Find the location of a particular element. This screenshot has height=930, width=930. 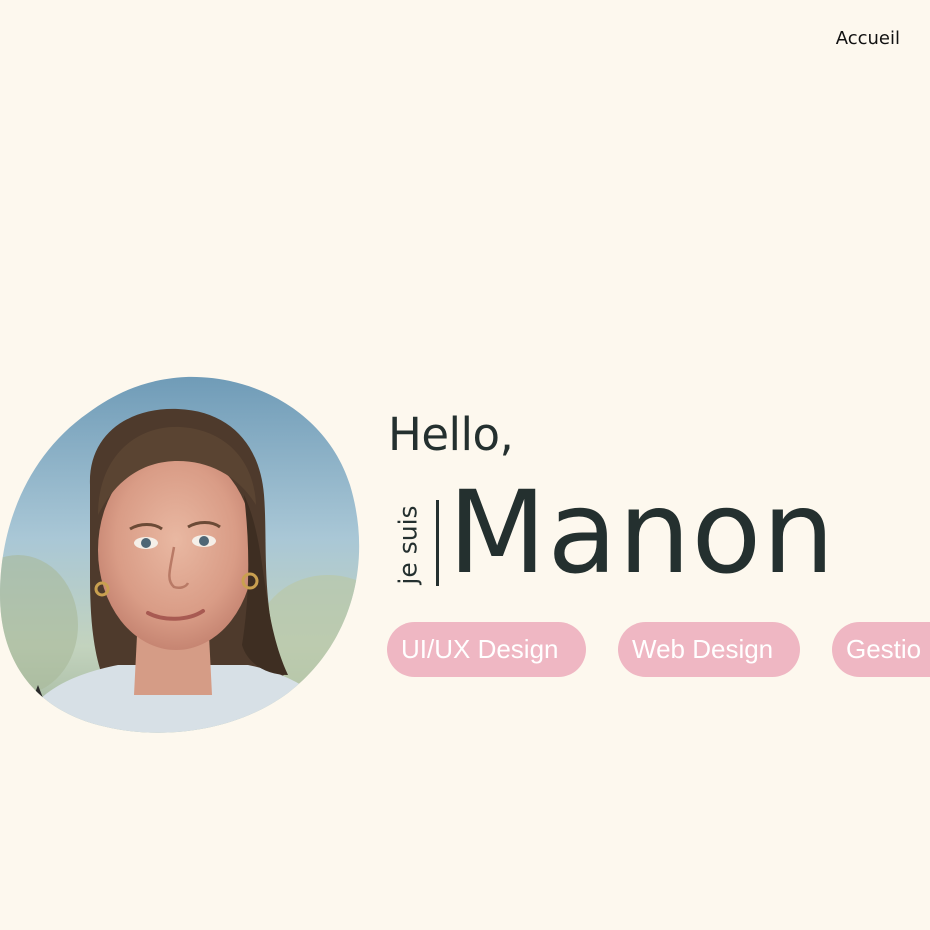

intro-text: je suis is located at coordinates (408, 545).